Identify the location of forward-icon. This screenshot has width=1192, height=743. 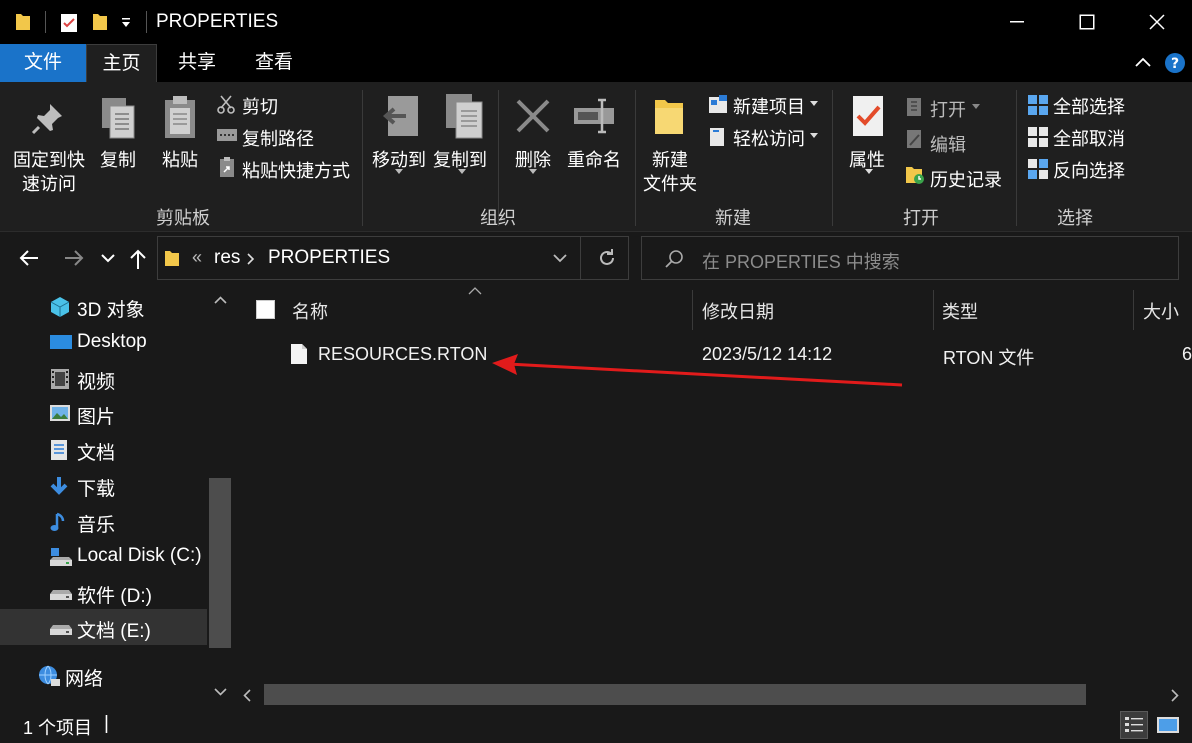
(74, 258).